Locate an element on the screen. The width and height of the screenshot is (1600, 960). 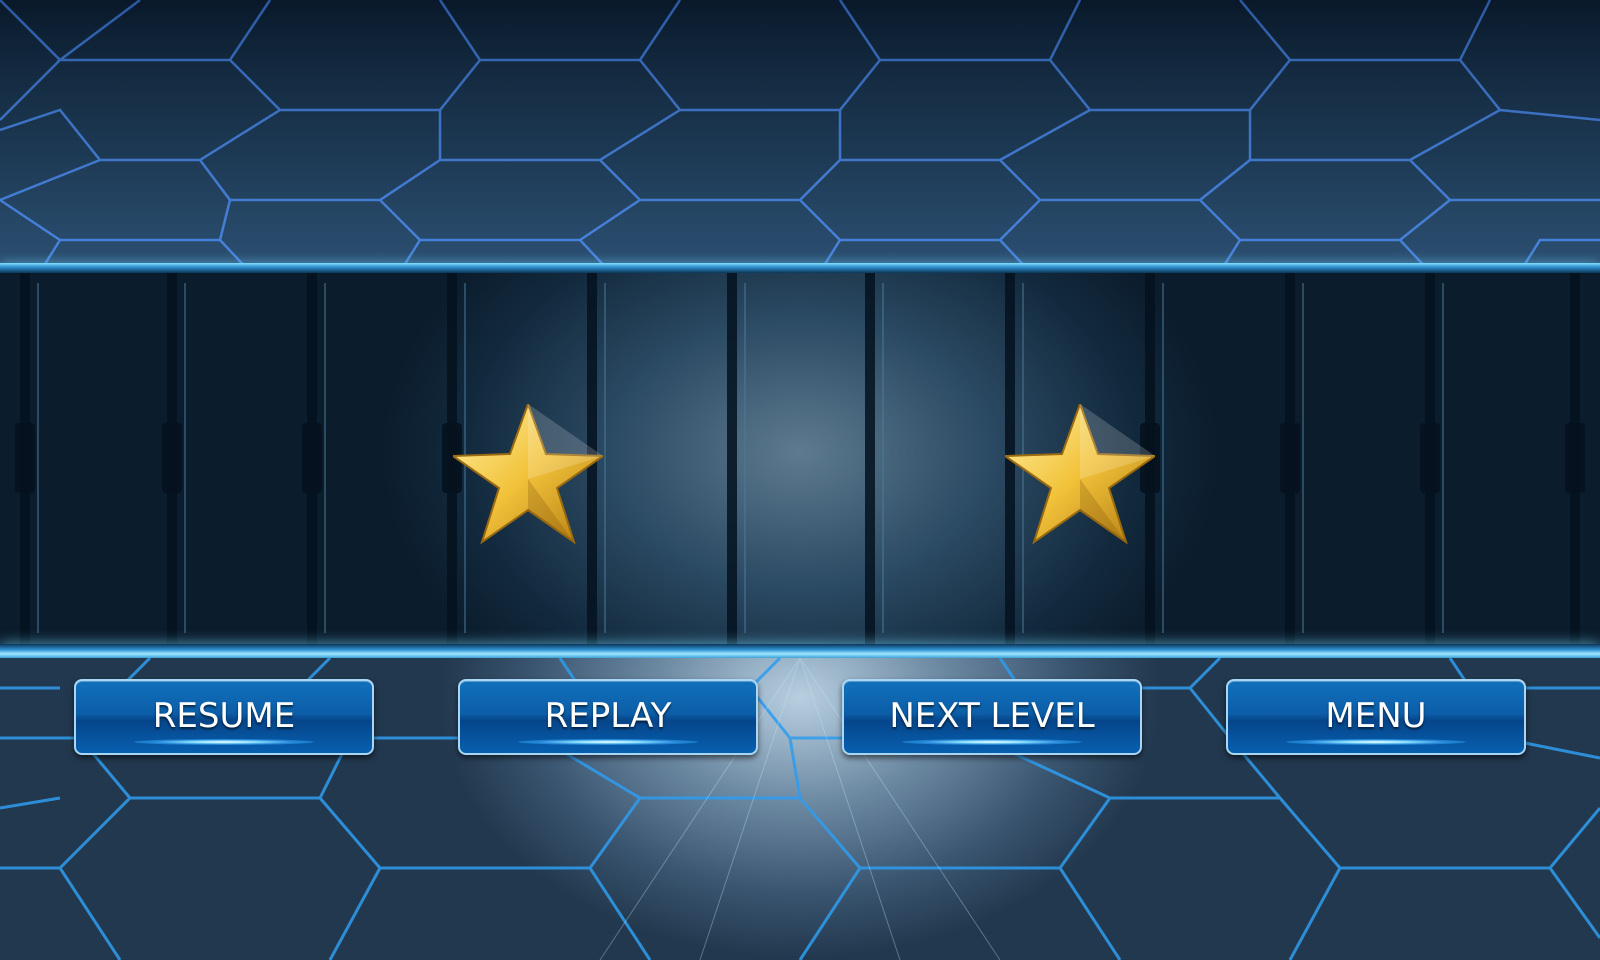
replay-button-label: REPLAY is located at coordinates (608, 716).